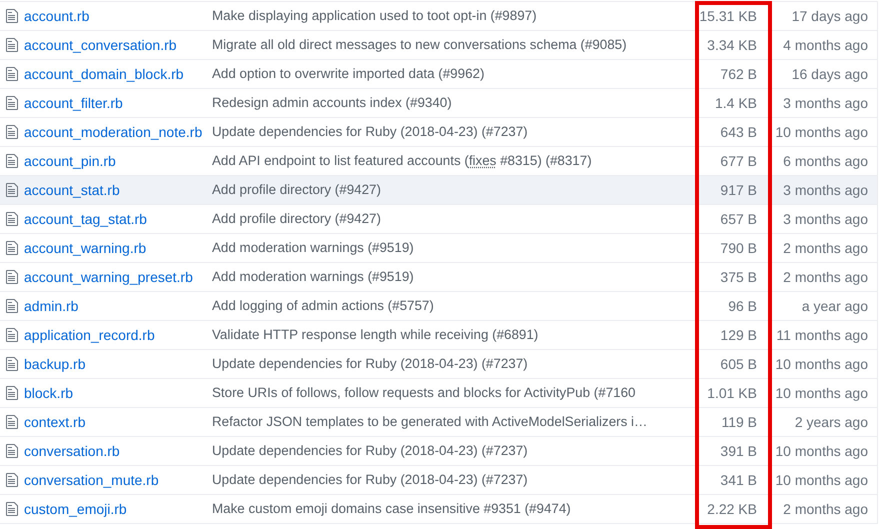 Image resolution: width=879 pixels, height=529 pixels. Describe the element at coordinates (375, 334) in the screenshot. I see `commit-message: Validate HTTP response length while receiving (#6891)` at that location.